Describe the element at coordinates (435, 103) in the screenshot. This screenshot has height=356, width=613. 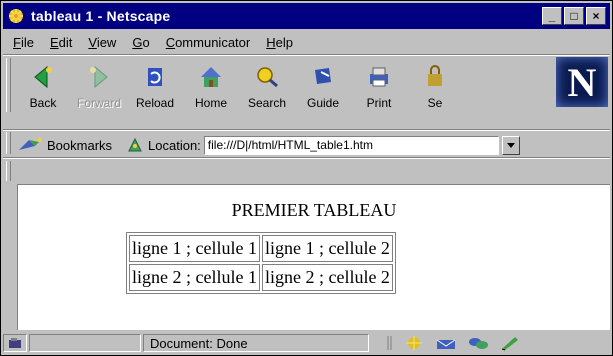
I see `security-label: Se` at that location.